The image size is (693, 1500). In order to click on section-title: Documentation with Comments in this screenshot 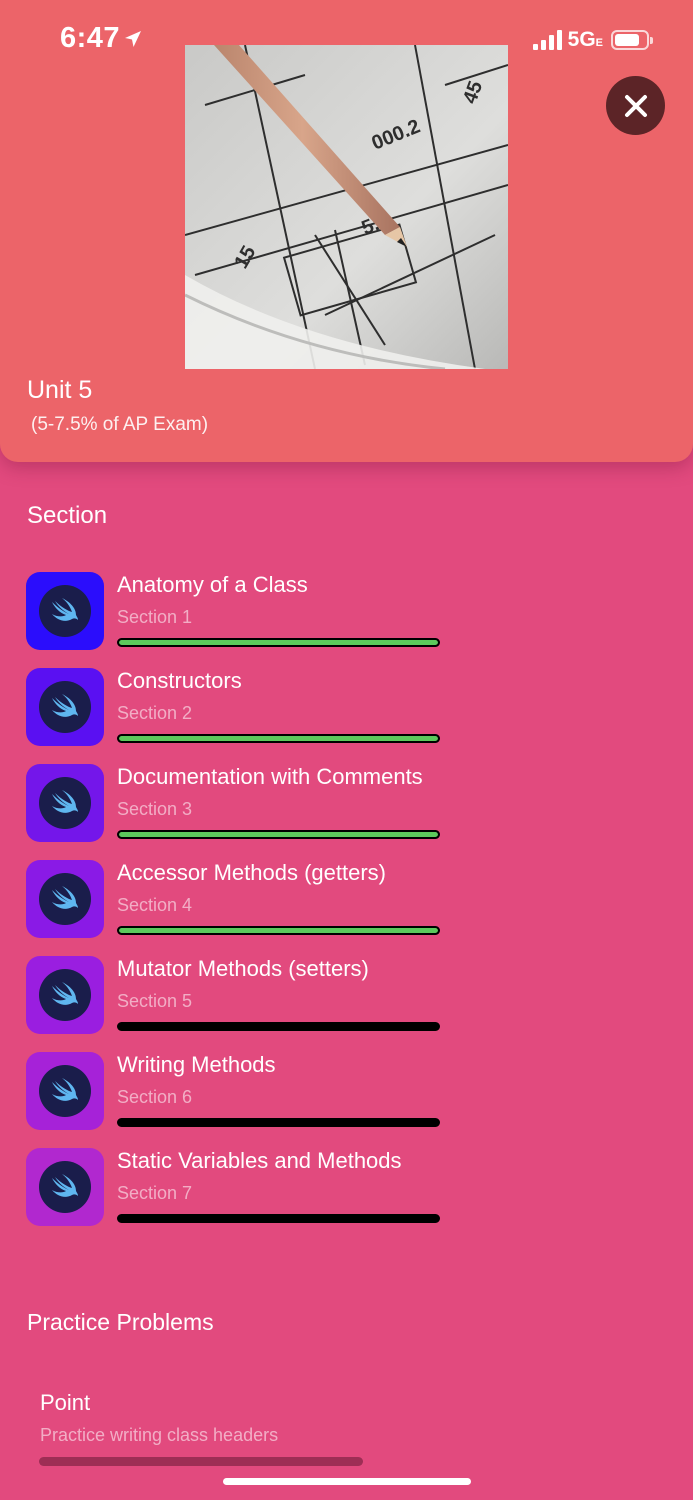, I will do `click(270, 776)`.